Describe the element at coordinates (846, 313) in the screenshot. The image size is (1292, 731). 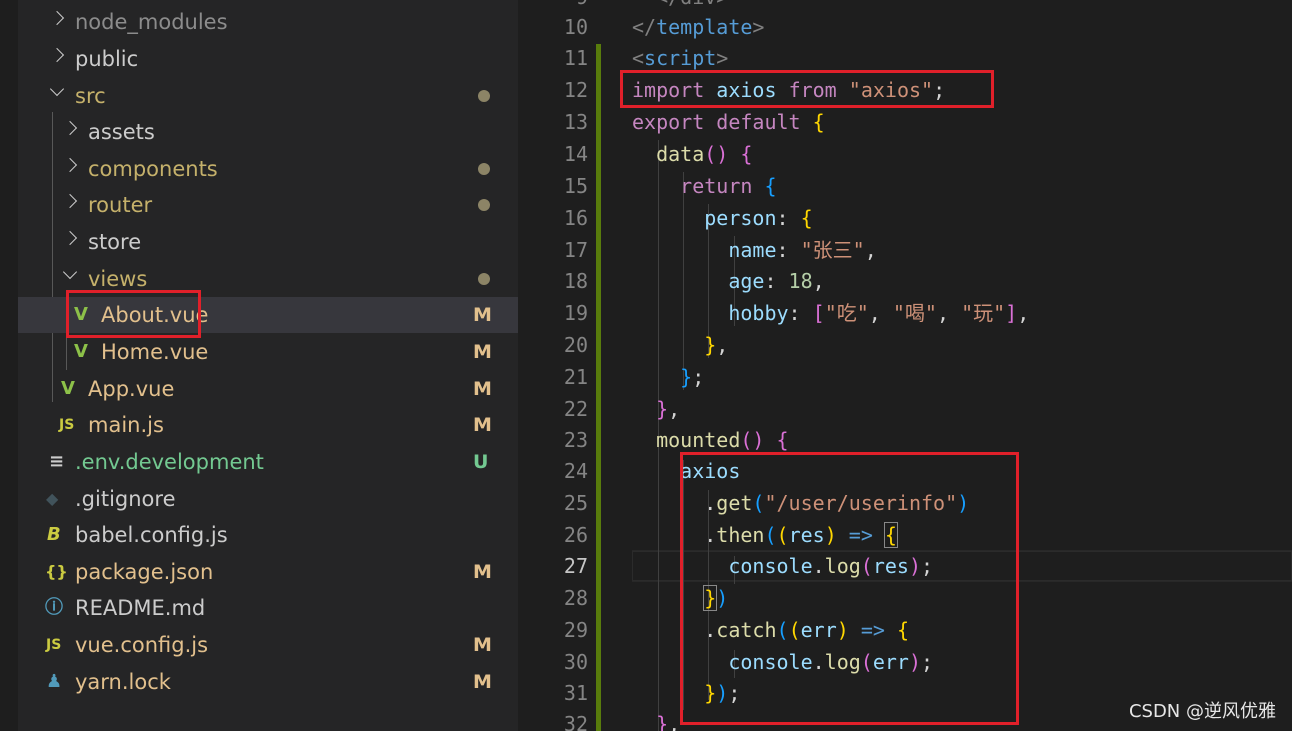
I see `code-token: "吃"` at that location.